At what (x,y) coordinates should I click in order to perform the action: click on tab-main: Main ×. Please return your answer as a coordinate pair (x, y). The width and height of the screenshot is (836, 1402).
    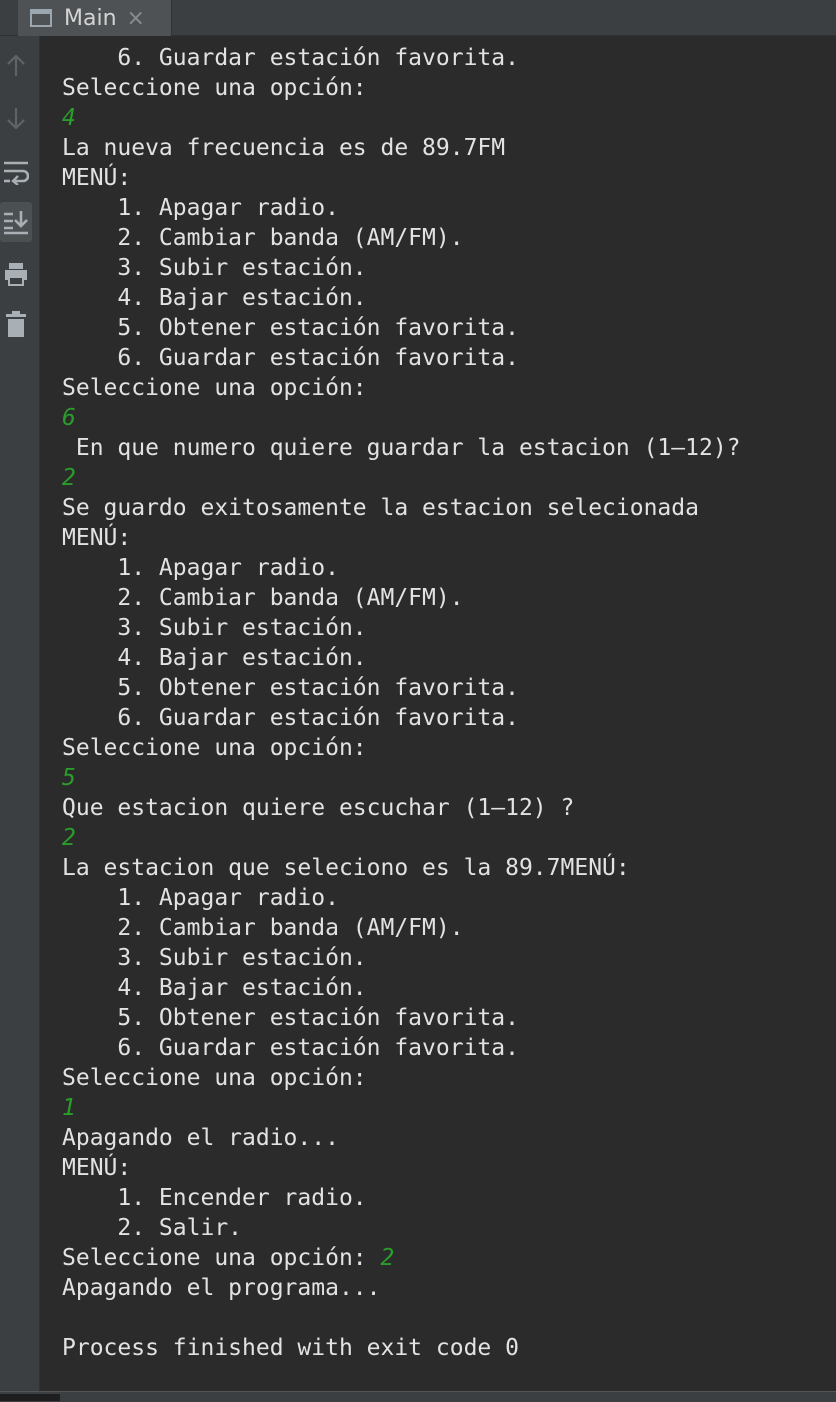
    Looking at the image, I should click on (95, 18).